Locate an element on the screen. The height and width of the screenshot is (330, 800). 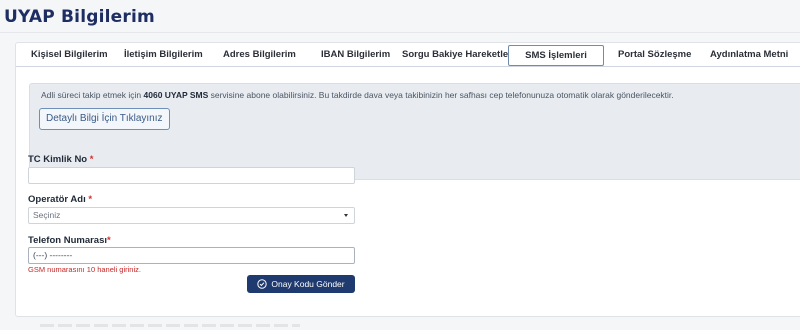
check-circle-icon is located at coordinates (262, 284).